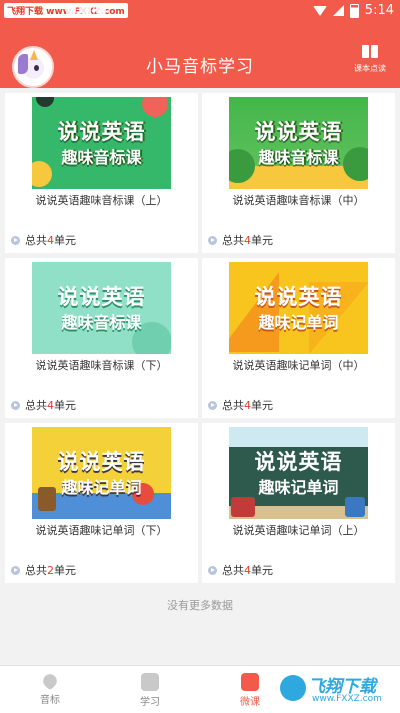 This screenshot has width=400, height=713. What do you see at coordinates (86, 9) in the screenshot?
I see `notification-icons` at bounding box center [86, 9].